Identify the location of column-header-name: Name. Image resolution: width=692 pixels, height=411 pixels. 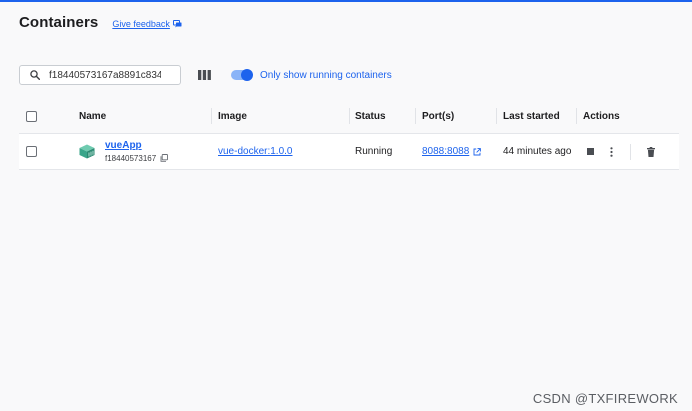
(147, 116).